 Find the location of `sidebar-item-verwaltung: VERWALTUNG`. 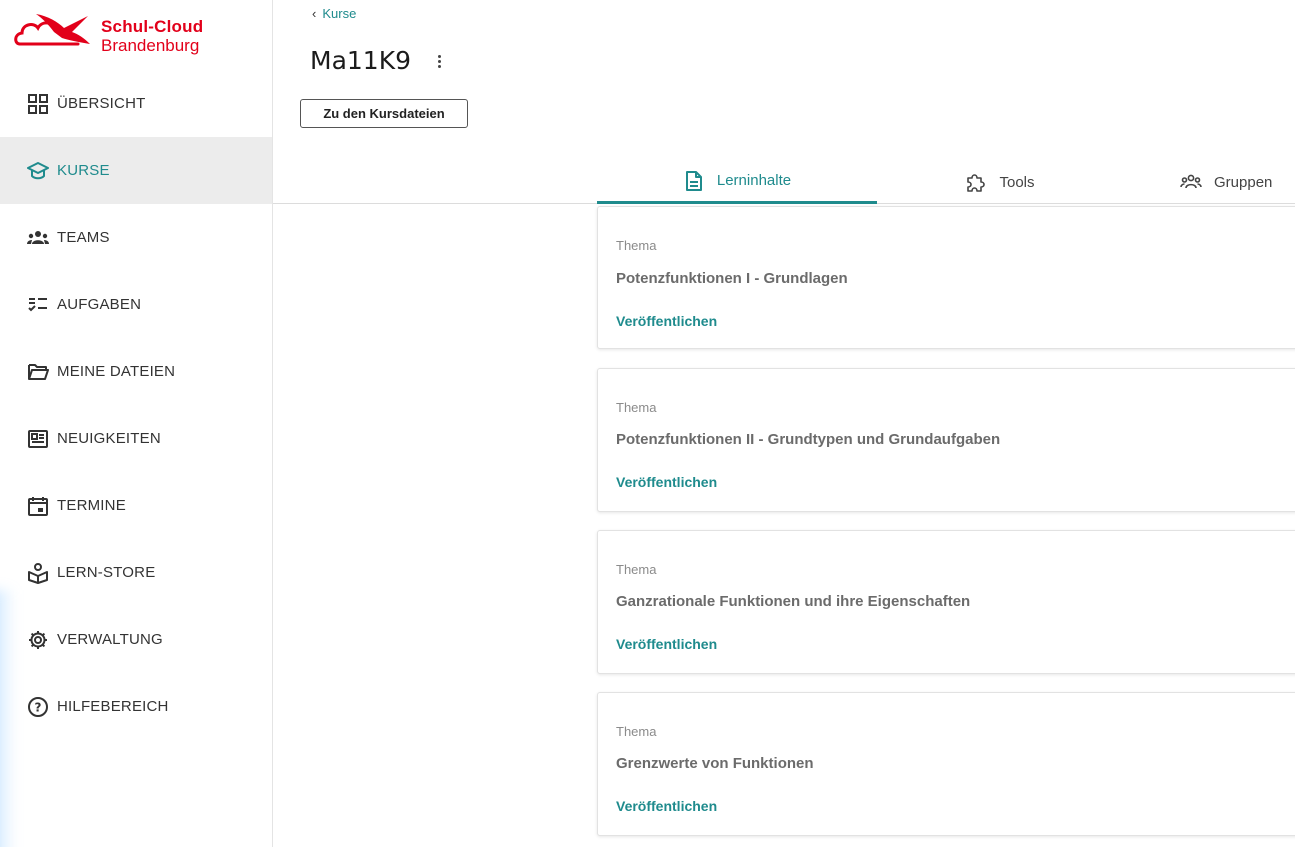

sidebar-item-verwaltung: VERWALTUNG is located at coordinates (136, 639).